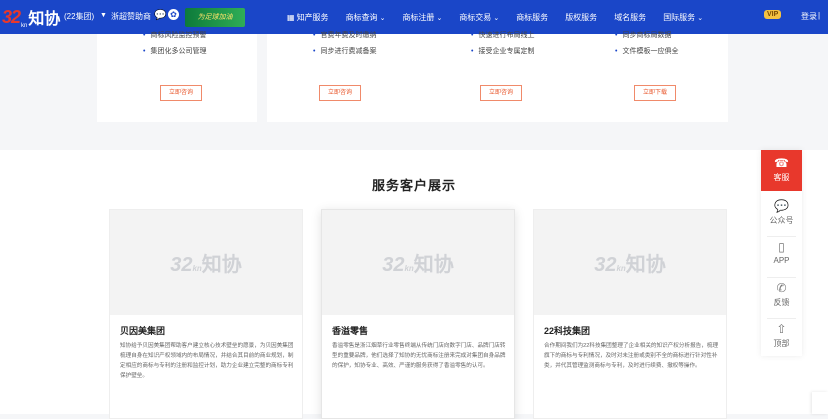 This screenshot has height=419, width=828. I want to click on back-to-top-button: ⇧ 顶部, so click(781, 335).